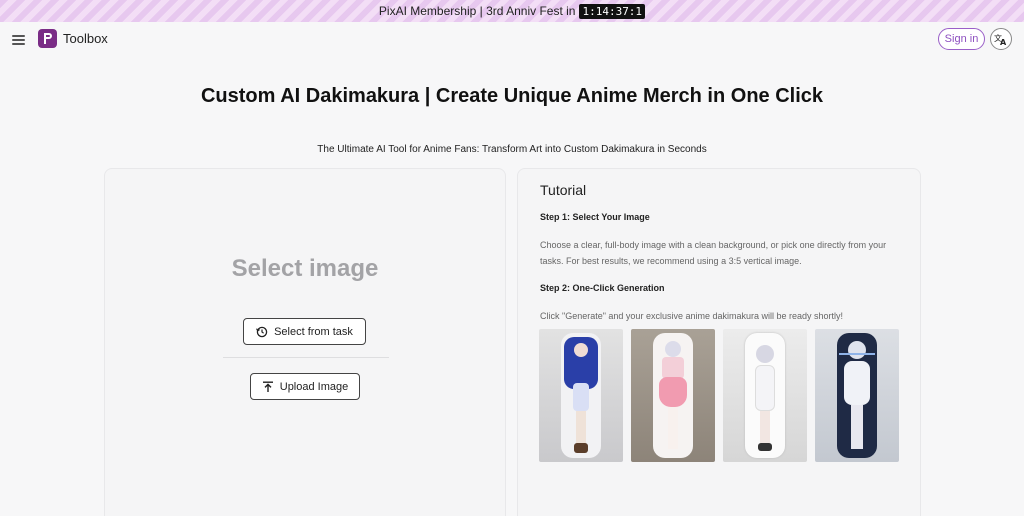  What do you see at coordinates (262, 331) in the screenshot?
I see `history-icon` at bounding box center [262, 331].